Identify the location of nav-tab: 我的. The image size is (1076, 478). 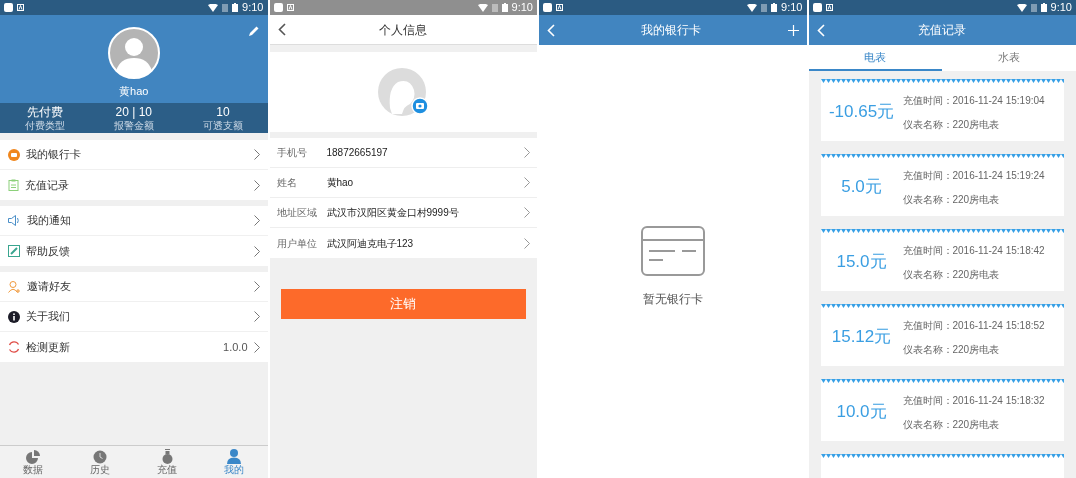
(234, 462).